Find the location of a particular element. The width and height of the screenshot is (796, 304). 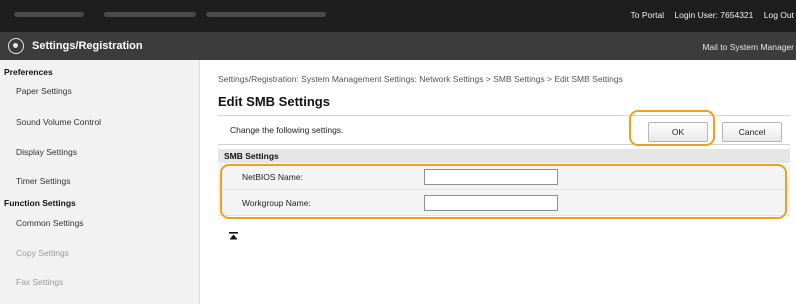

section-header-smb-settings: SMB Settings is located at coordinates (504, 156).